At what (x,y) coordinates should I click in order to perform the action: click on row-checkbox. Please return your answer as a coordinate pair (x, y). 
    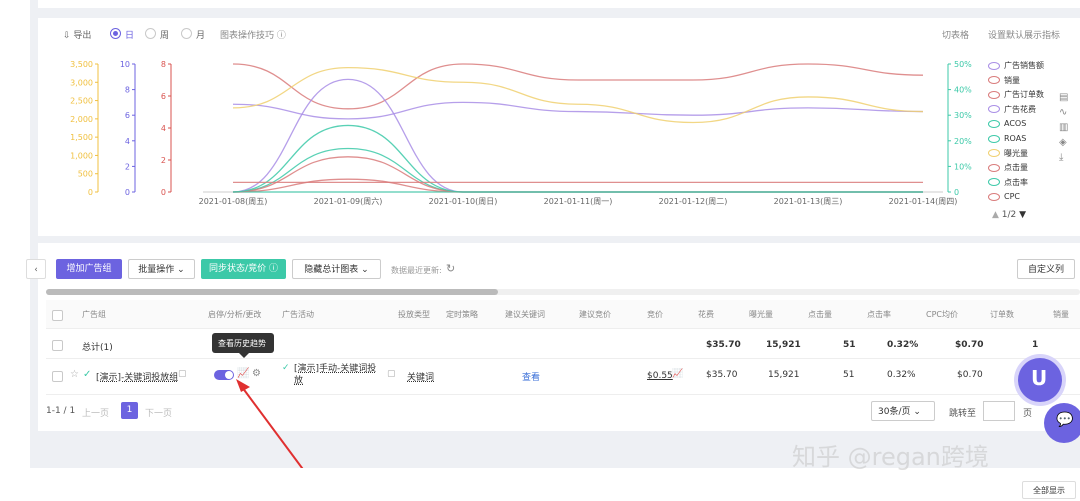
    Looking at the image, I should click on (57, 376).